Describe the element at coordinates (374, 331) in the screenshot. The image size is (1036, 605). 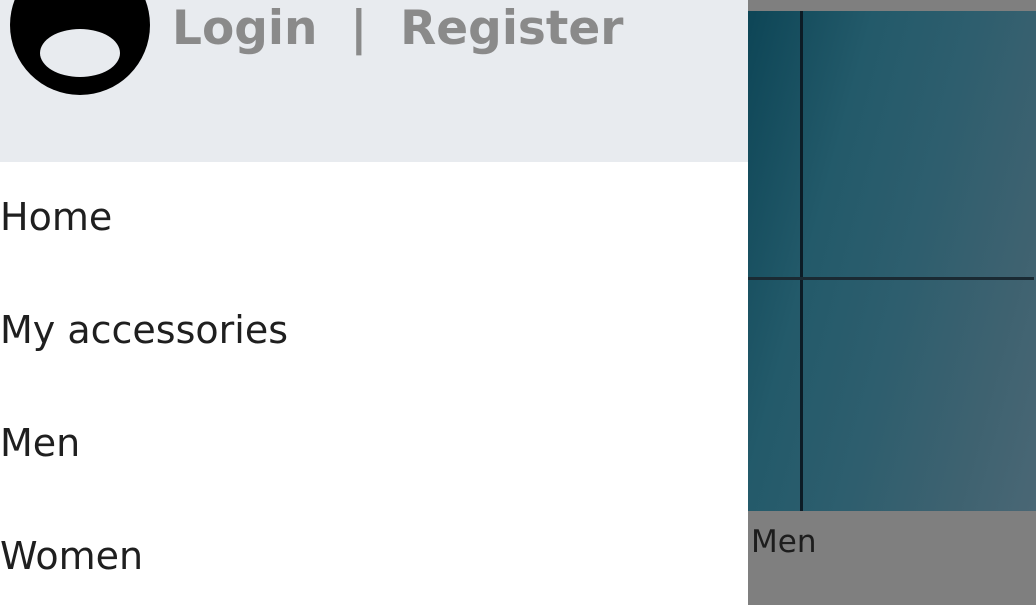
I see `nav-item-my-accessories: My accessories` at that location.